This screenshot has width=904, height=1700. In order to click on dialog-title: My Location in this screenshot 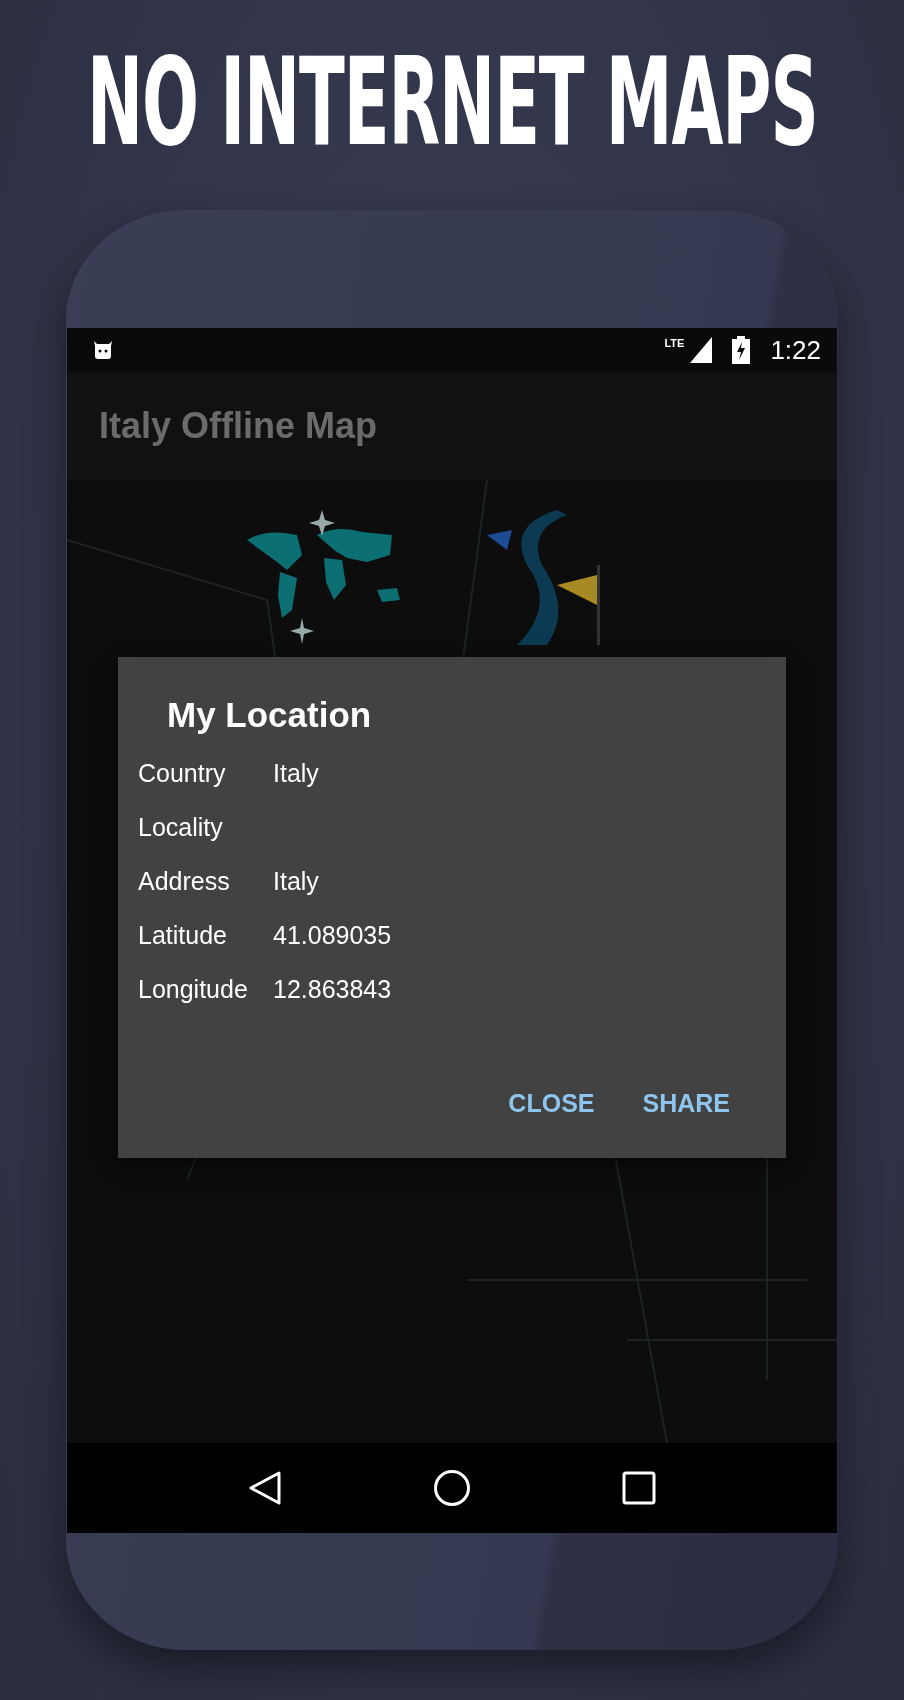, I will do `click(270, 715)`.